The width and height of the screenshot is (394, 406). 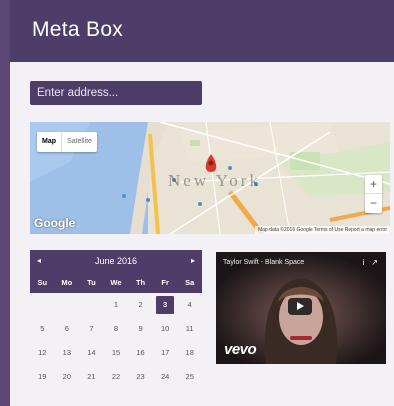 What do you see at coordinates (140, 377) in the screenshot?
I see `calendar-day: 23` at bounding box center [140, 377].